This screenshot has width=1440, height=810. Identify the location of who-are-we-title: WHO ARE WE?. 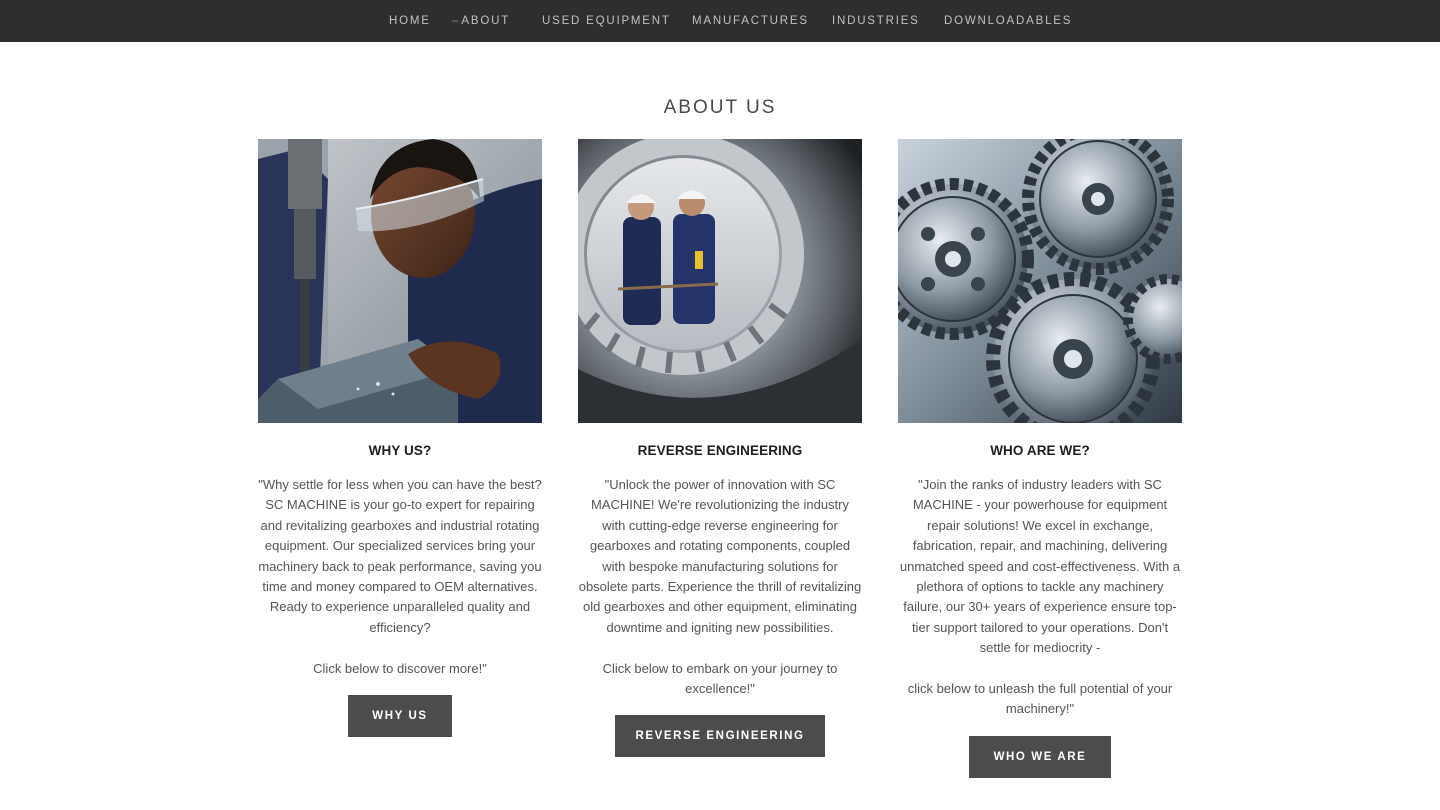
(1040, 450).